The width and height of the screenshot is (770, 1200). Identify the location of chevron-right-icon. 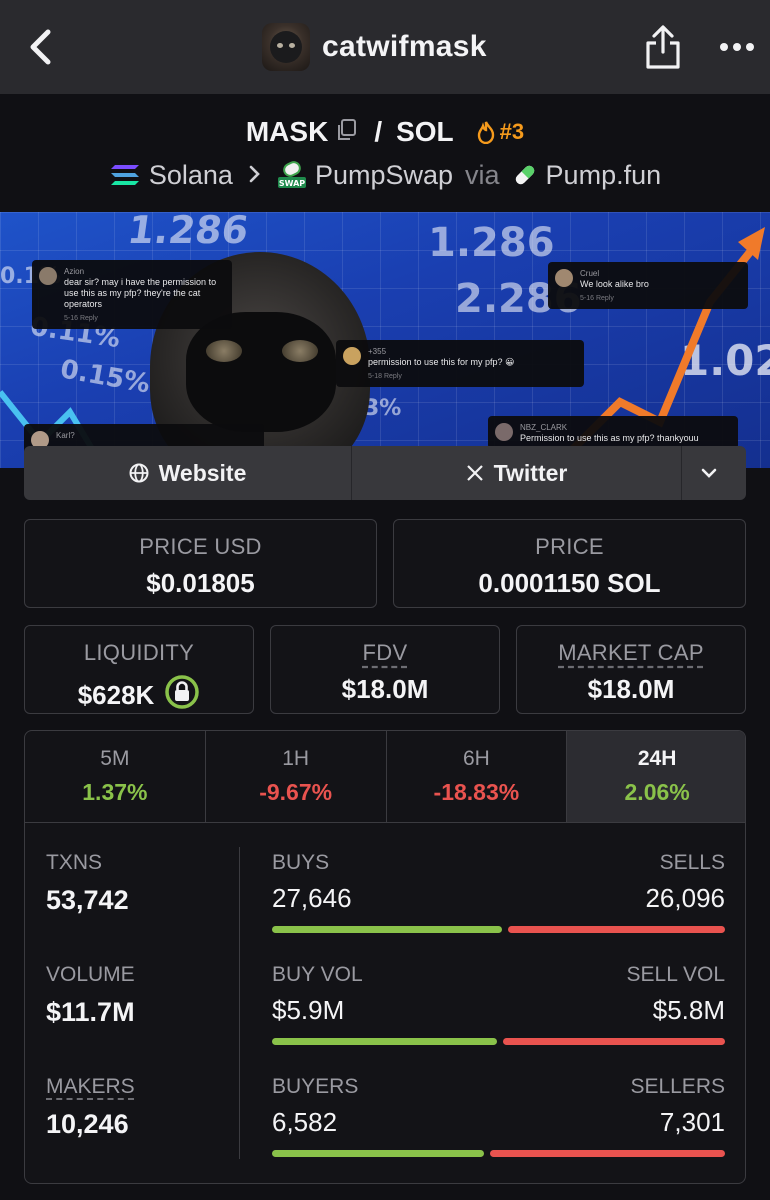
(254, 175).